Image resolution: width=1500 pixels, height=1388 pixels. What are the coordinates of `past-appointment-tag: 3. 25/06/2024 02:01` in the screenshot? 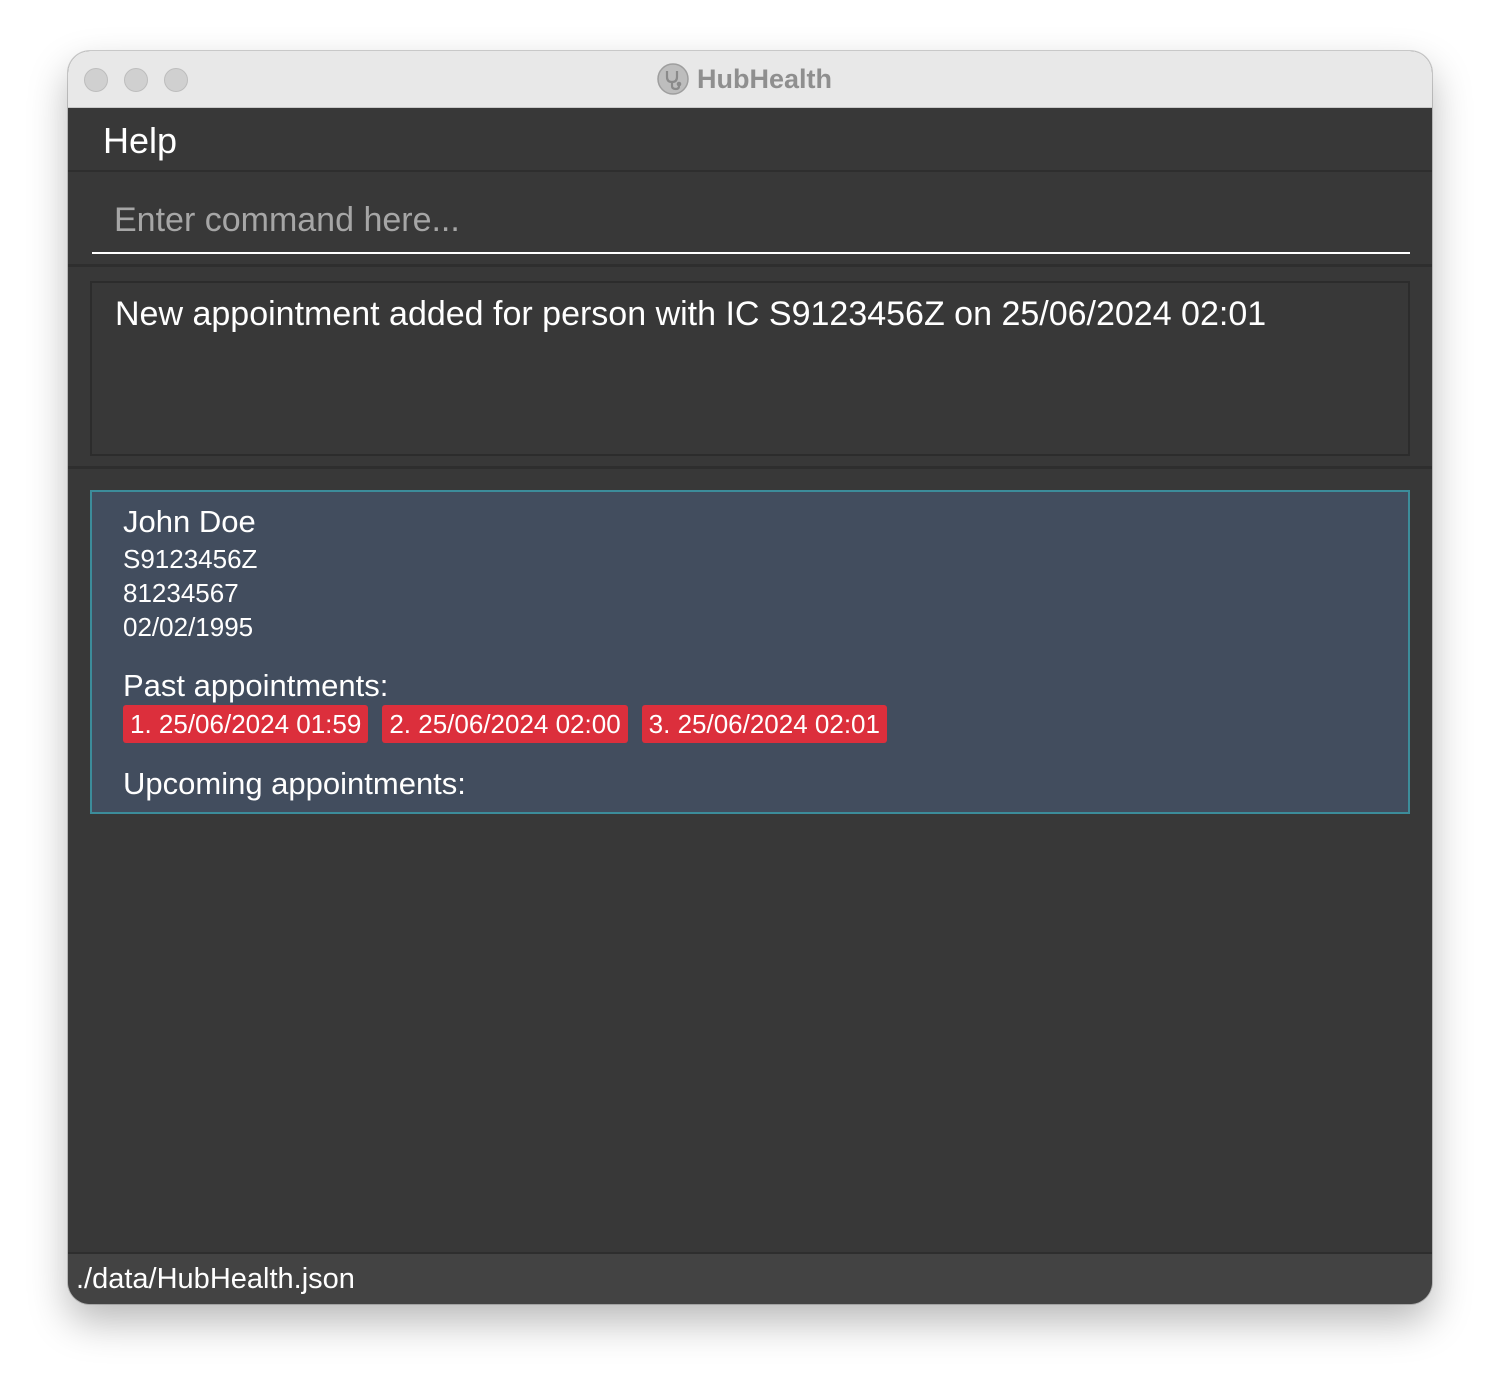 It's located at (764, 724).